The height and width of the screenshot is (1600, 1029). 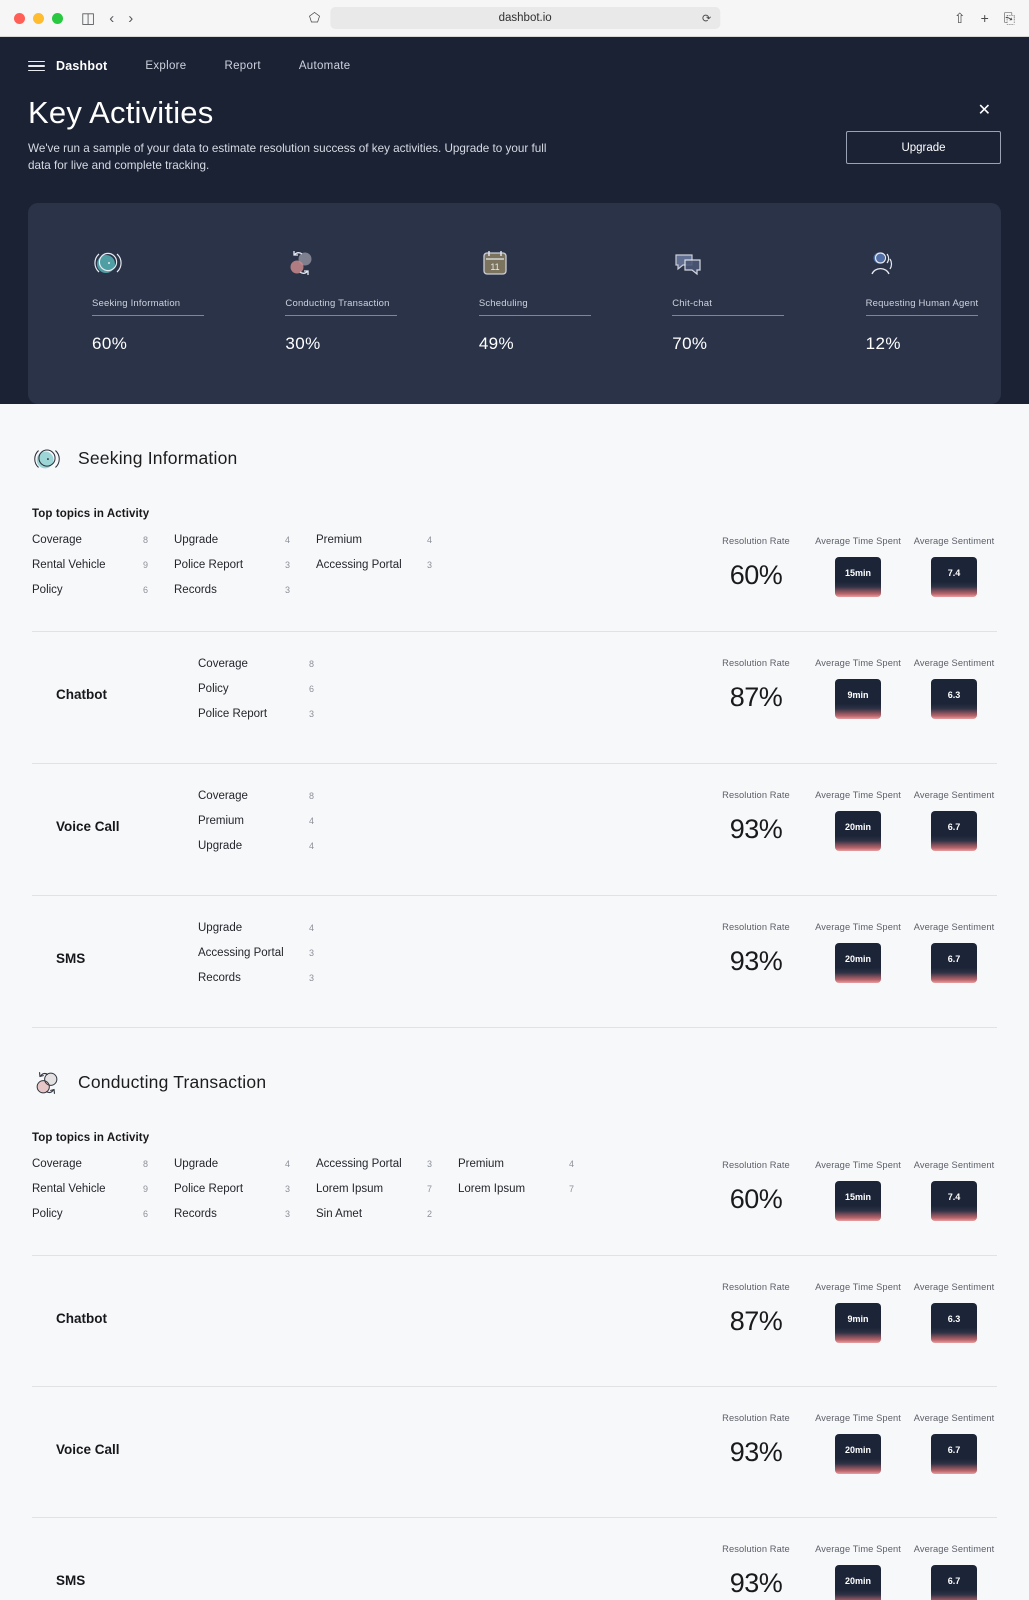 What do you see at coordinates (923, 147) in the screenshot?
I see `upgrade-button: Upgrade` at bounding box center [923, 147].